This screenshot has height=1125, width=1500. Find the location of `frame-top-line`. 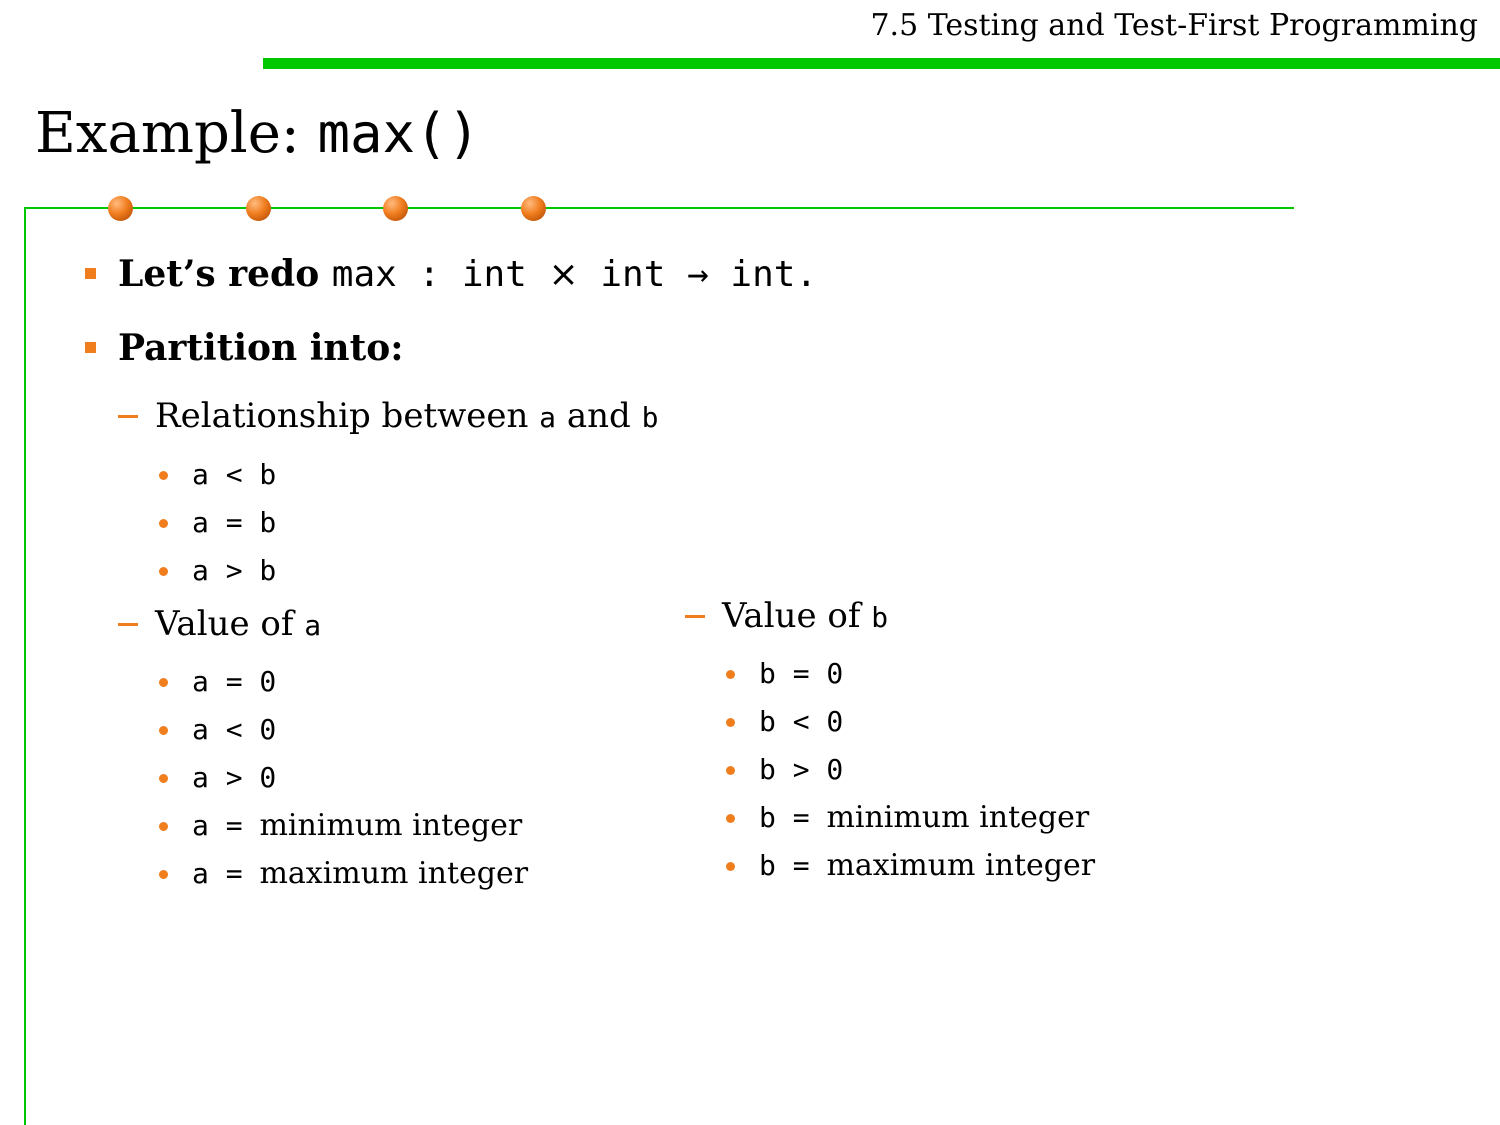

frame-top-line is located at coordinates (659, 208).